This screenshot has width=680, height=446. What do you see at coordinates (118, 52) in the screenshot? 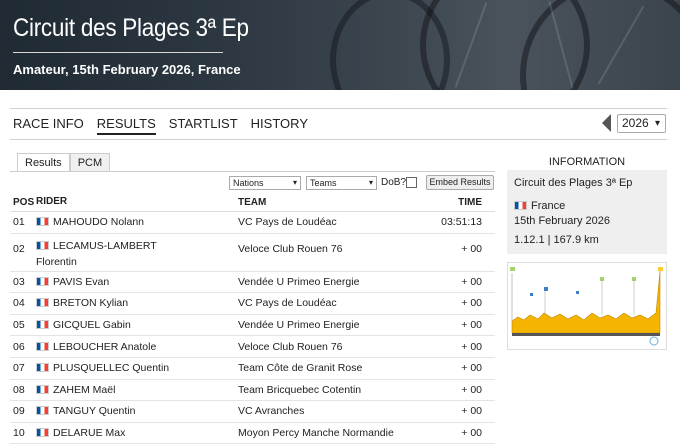
I see `title-divider` at bounding box center [118, 52].